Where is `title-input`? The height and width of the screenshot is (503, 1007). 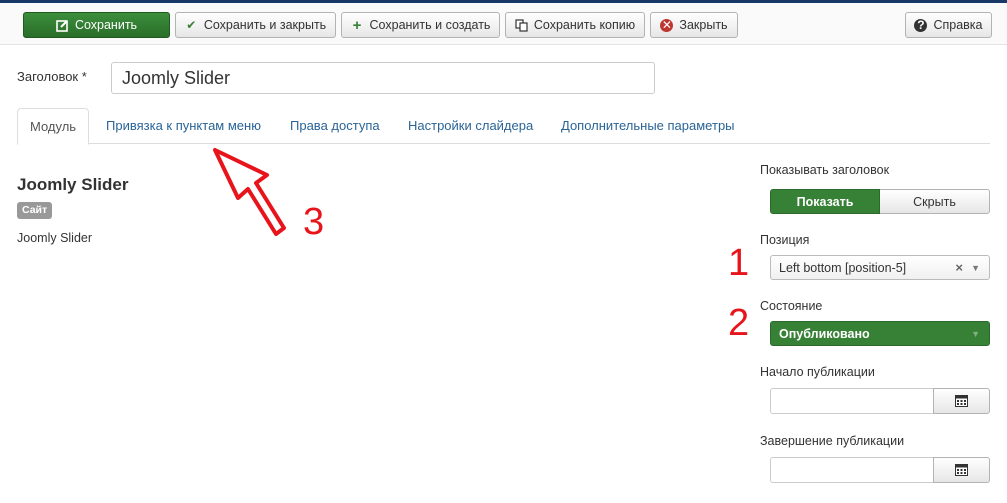
title-input is located at coordinates (383, 78).